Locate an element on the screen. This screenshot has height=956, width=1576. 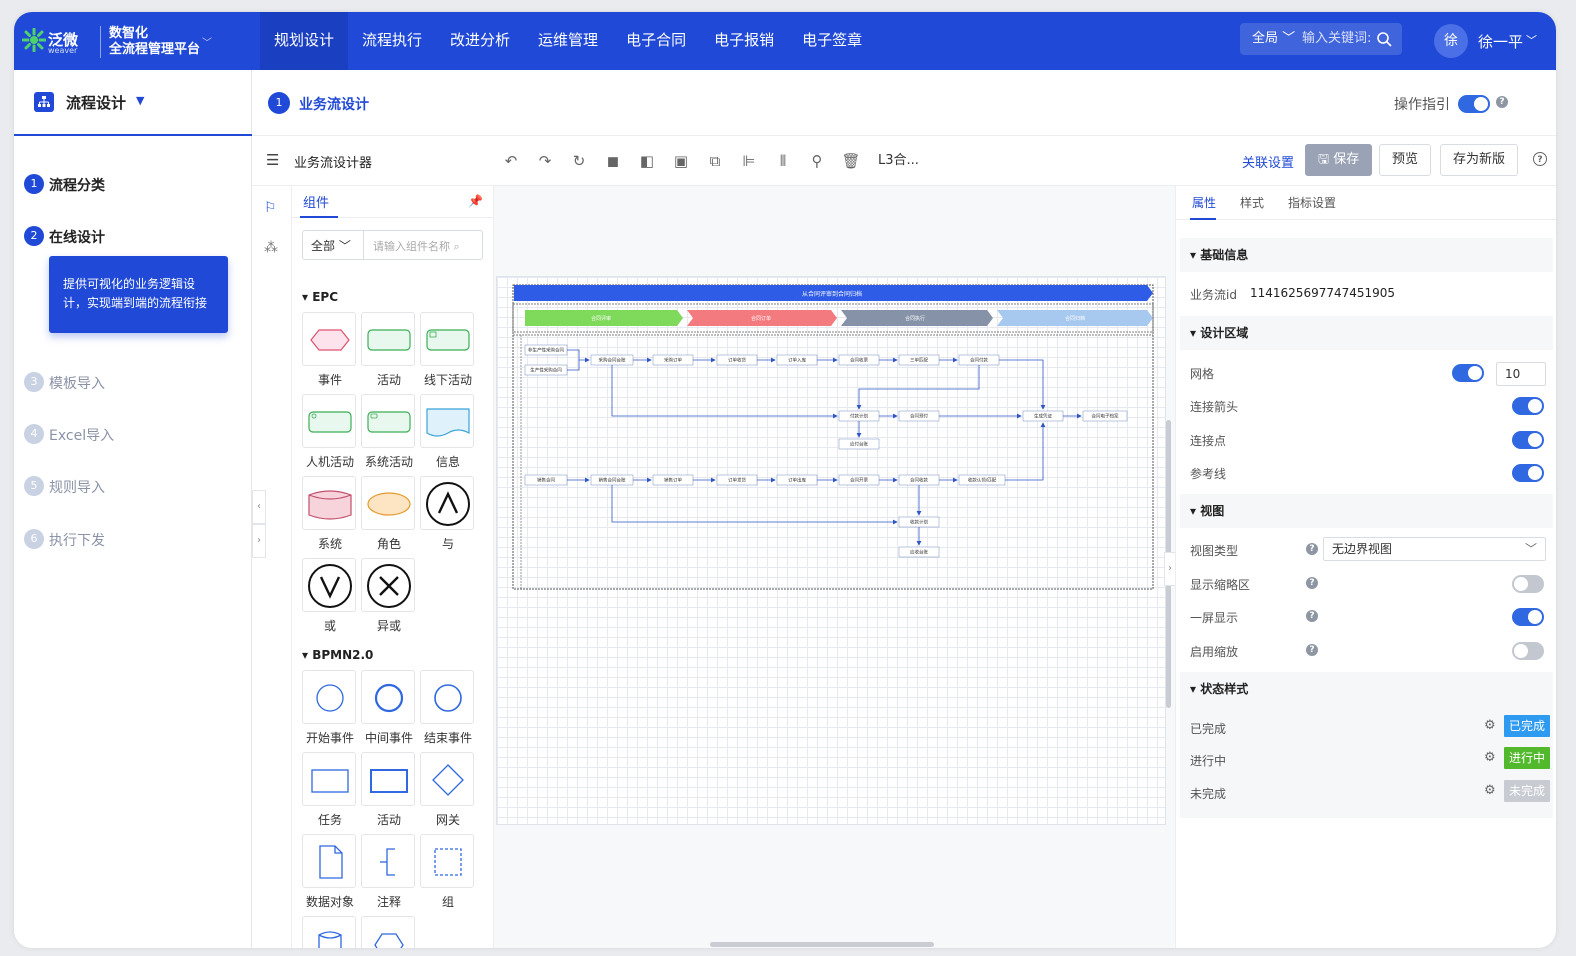
connect-point-toggle is located at coordinates (1528, 440).